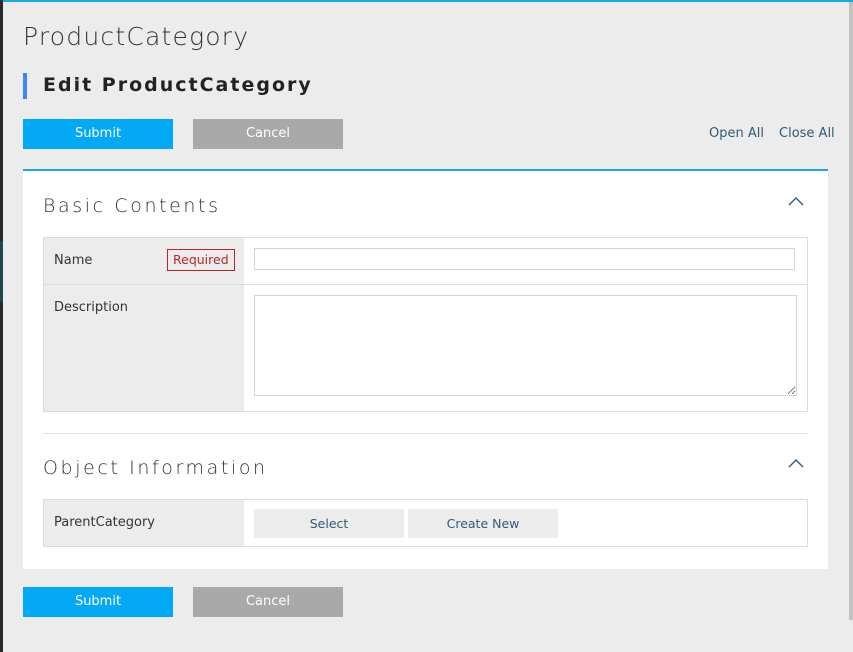 The height and width of the screenshot is (652, 853). I want to click on field-label-parent-category: ParentCategory, so click(104, 522).